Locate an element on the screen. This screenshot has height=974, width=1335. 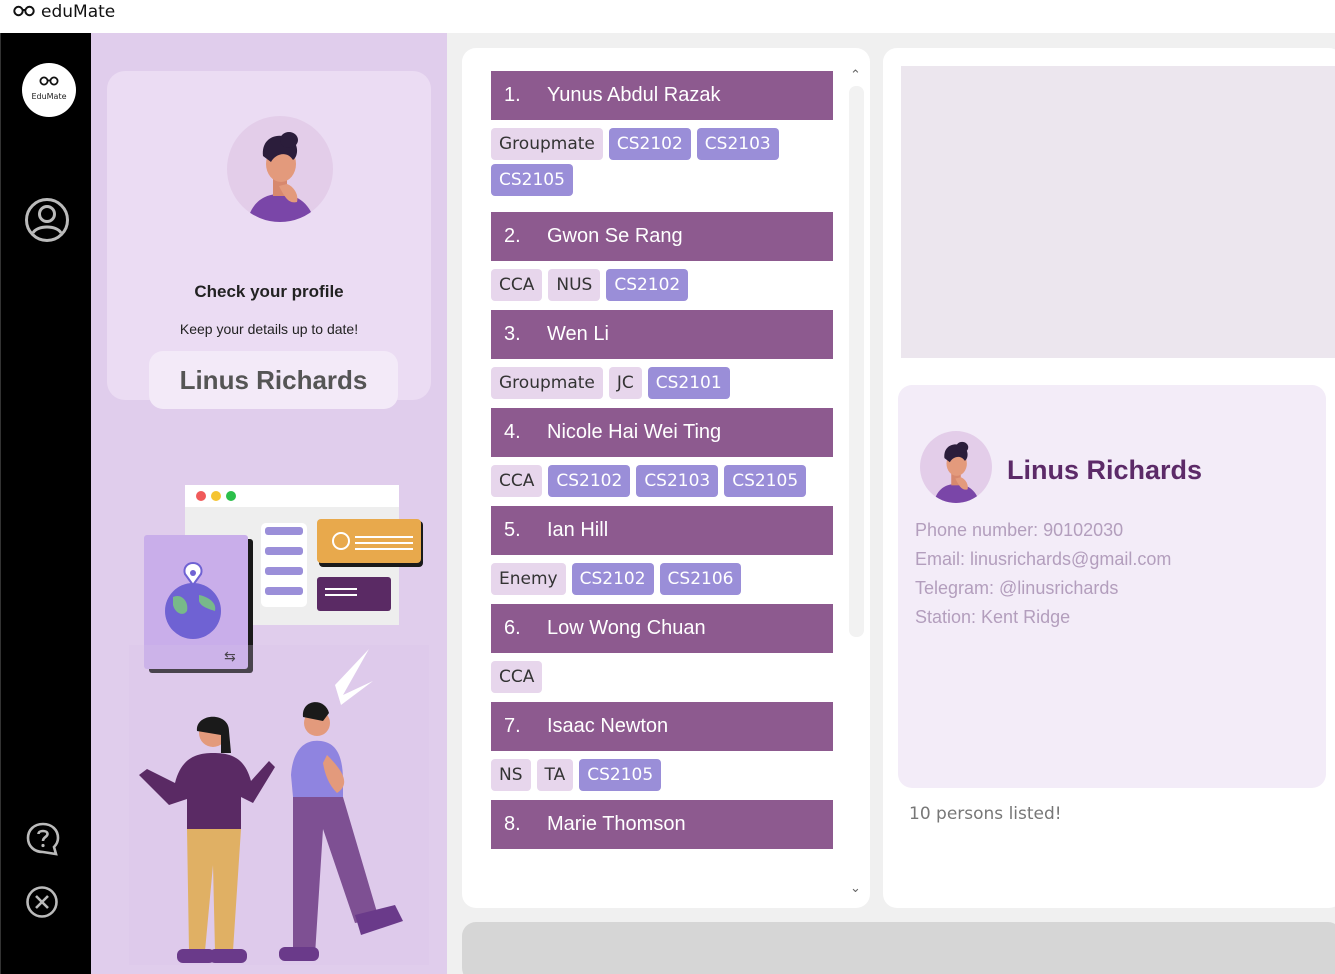
contact-index: 8. is located at coordinates (512, 824).